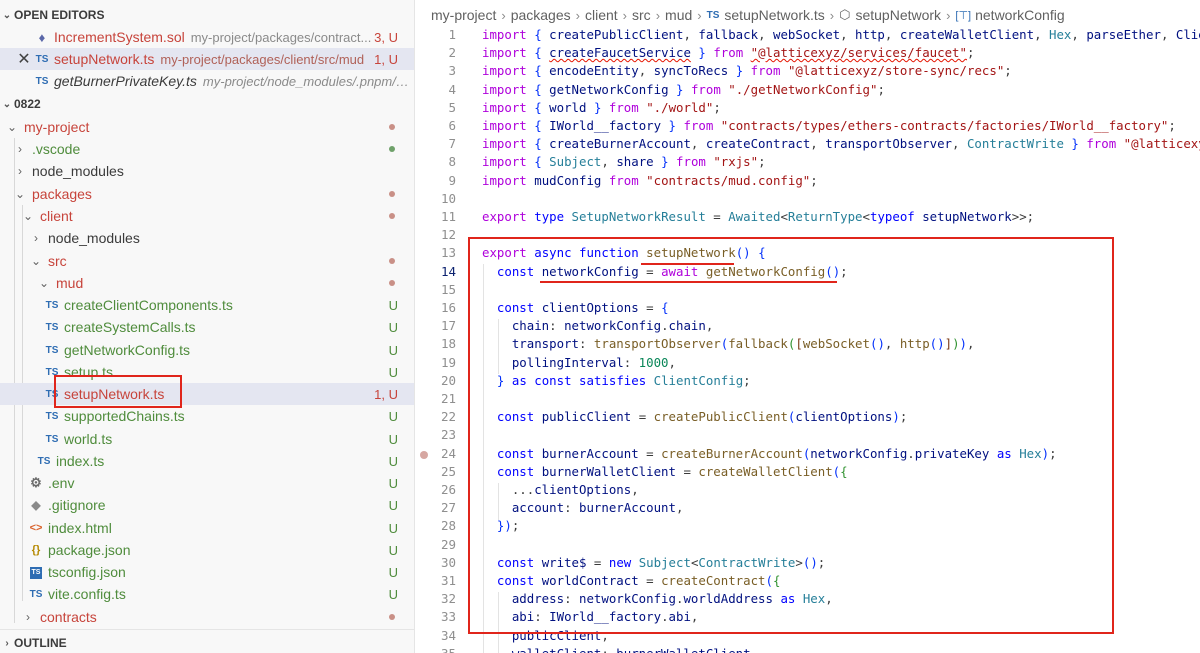  What do you see at coordinates (262, 59) in the screenshot?
I see `open-editor-path: my-project/packages/client/src/mud` at bounding box center [262, 59].